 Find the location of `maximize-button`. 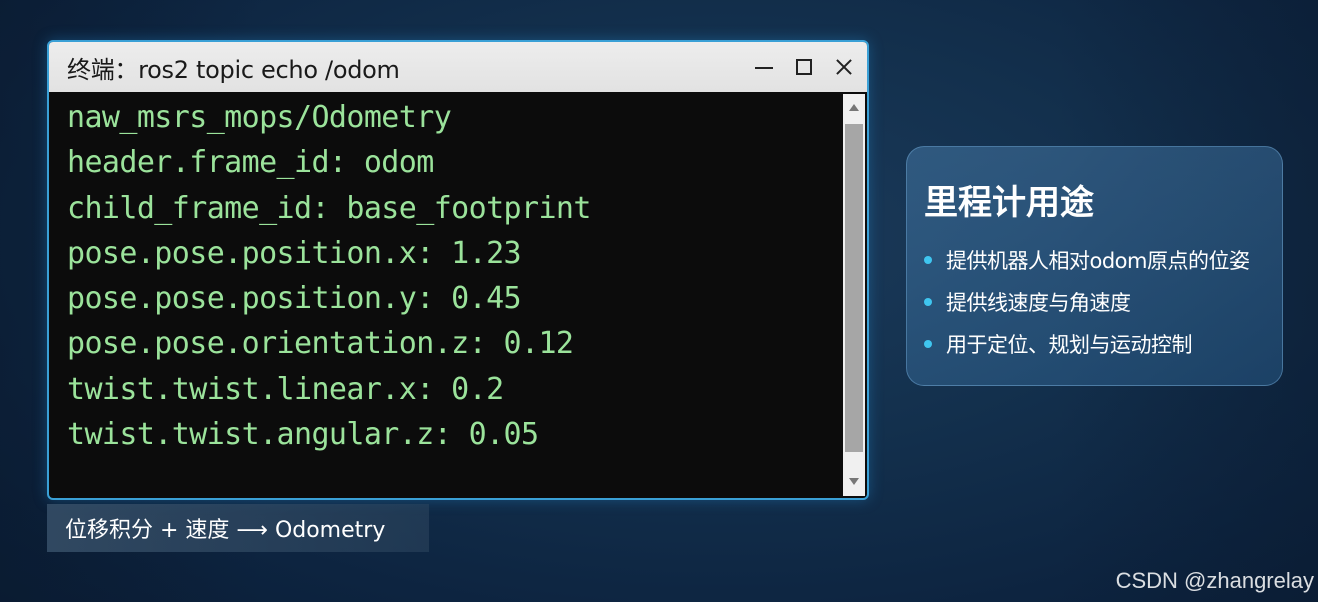

maximize-button is located at coordinates (804, 67).